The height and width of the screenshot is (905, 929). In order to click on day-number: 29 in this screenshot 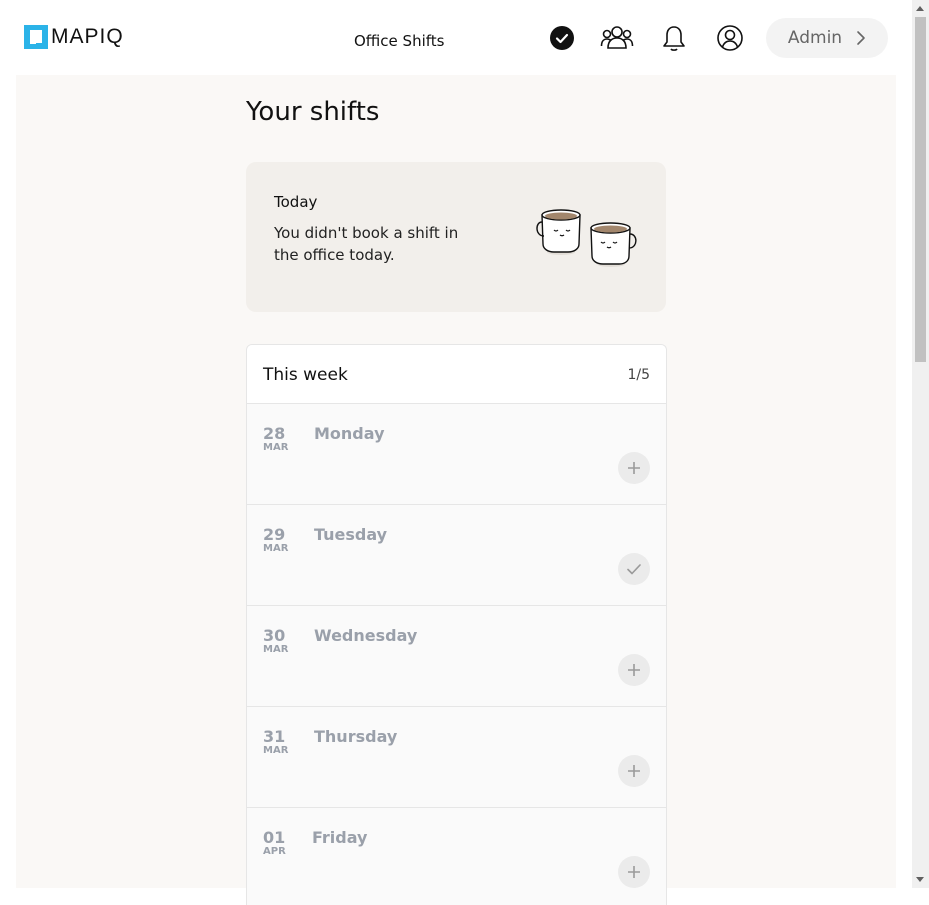, I will do `click(274, 534)`.